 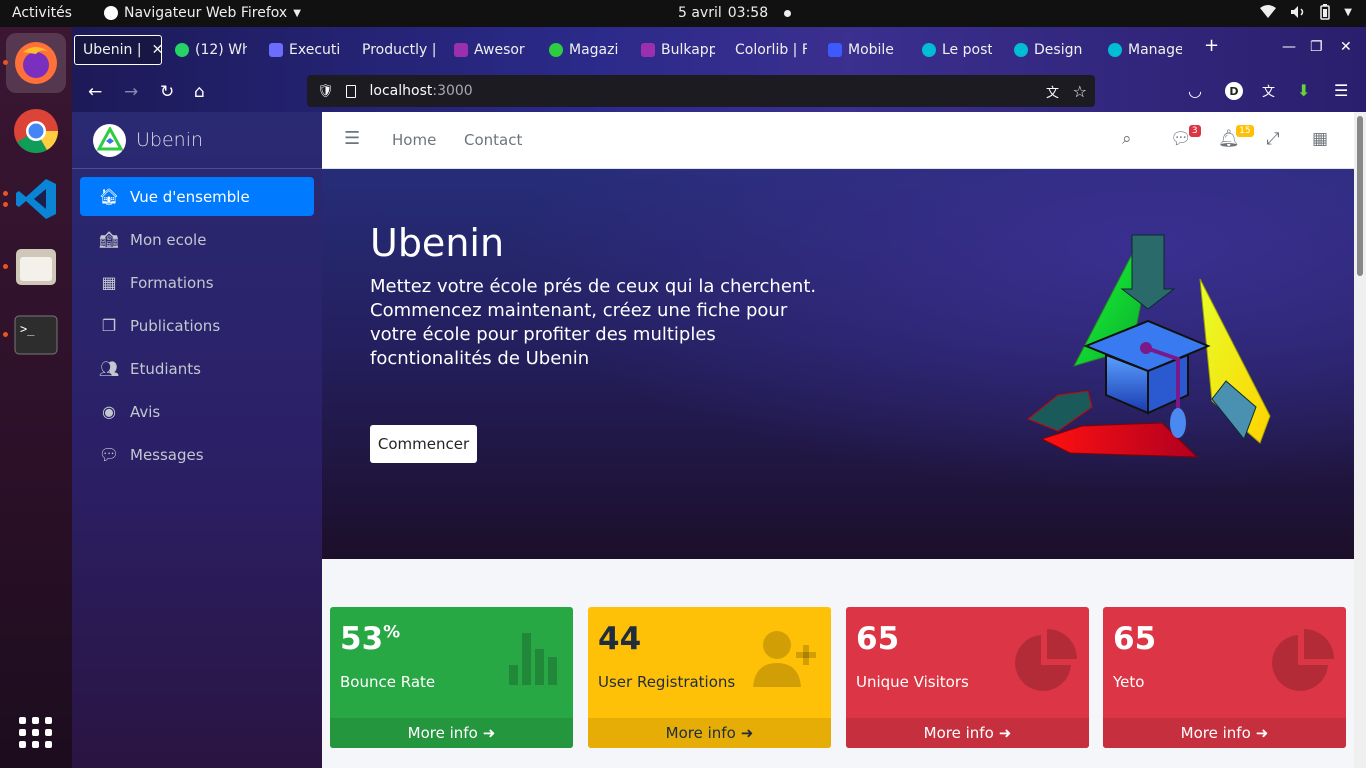 What do you see at coordinates (156, 50) in the screenshot?
I see `close-icon: ✕` at bounding box center [156, 50].